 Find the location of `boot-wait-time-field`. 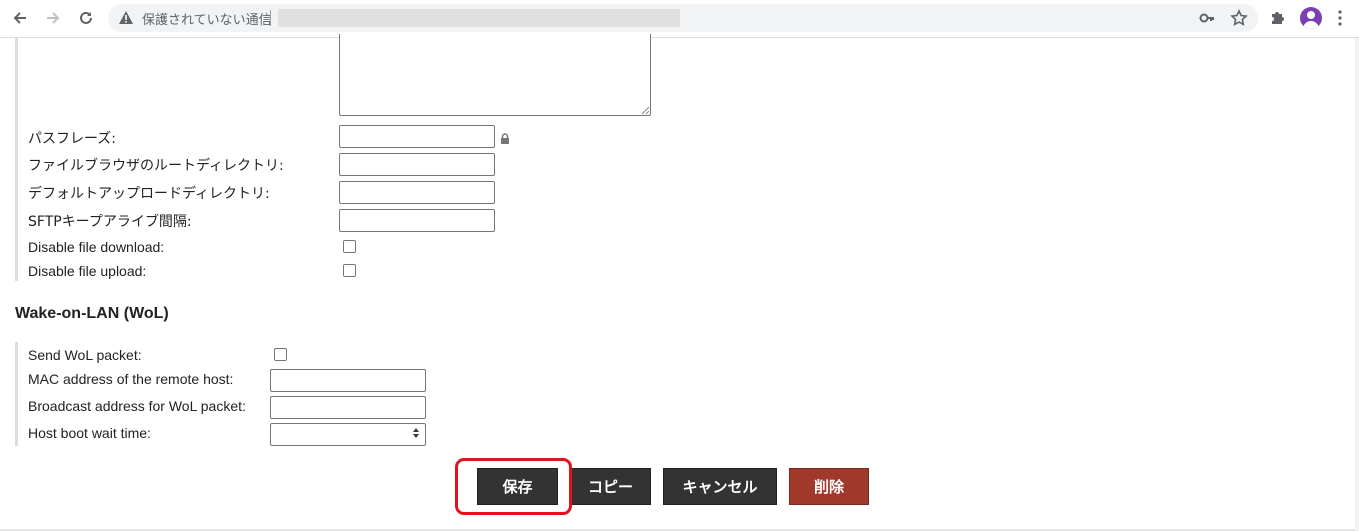

boot-wait-time-field is located at coordinates (348, 434).